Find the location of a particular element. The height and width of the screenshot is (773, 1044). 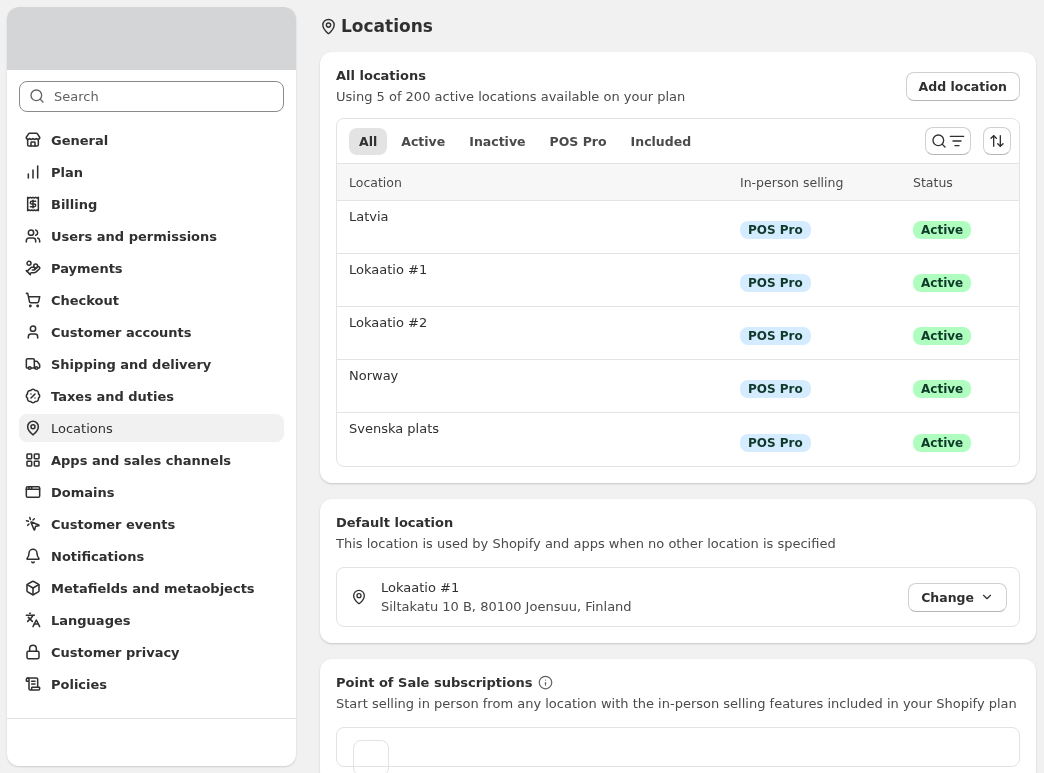

percent-badge-icon is located at coordinates (33, 396).